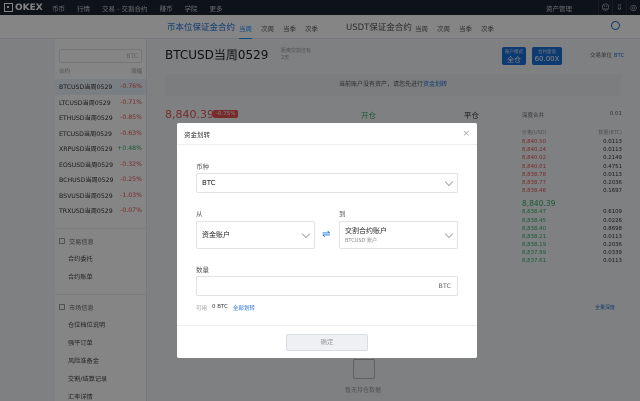 The width and height of the screenshot is (640, 401). I want to click on coin-value: BTC, so click(209, 183).